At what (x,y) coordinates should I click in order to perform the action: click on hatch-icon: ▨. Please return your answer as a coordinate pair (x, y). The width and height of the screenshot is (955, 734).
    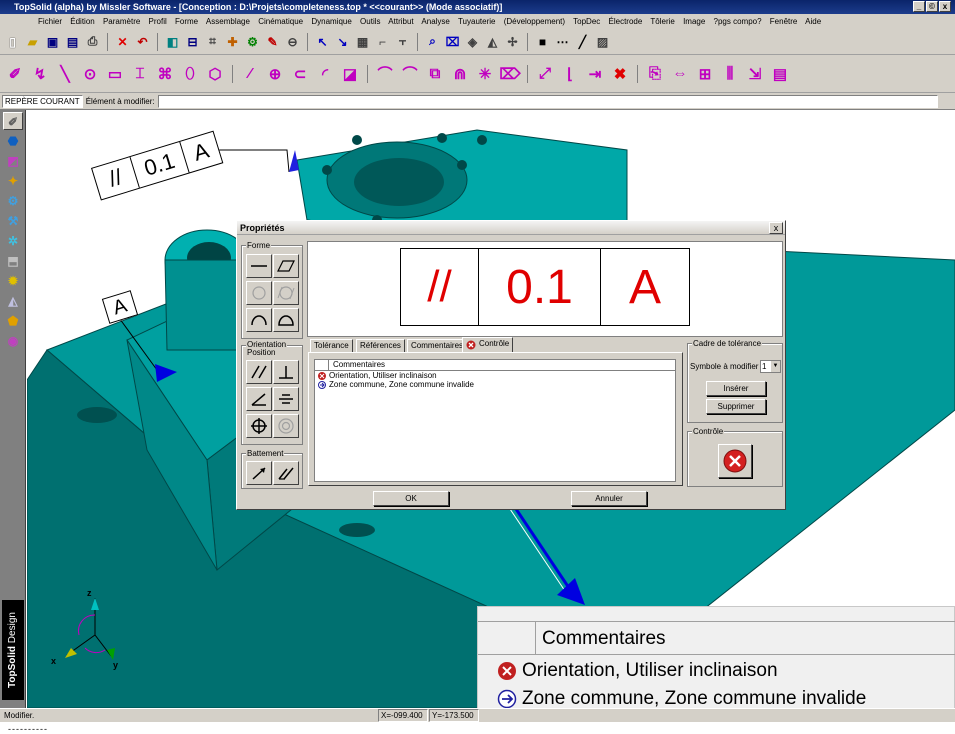
    Looking at the image, I should click on (602, 41).